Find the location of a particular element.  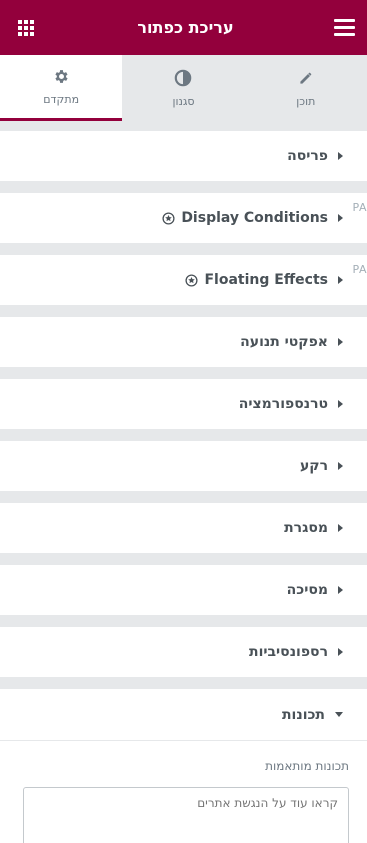

tab-style: סגנון is located at coordinates (183, 88).